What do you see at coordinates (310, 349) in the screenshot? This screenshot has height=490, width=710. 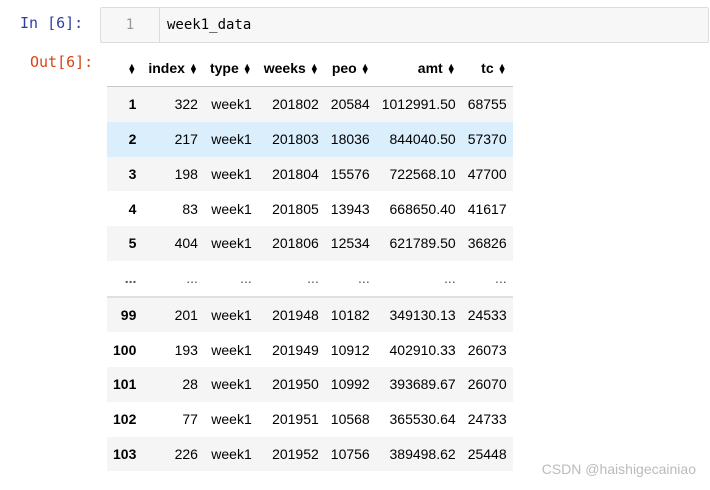 I see `table-row: 100 193 week1 201949 10912 402910.33 26073` at bounding box center [310, 349].